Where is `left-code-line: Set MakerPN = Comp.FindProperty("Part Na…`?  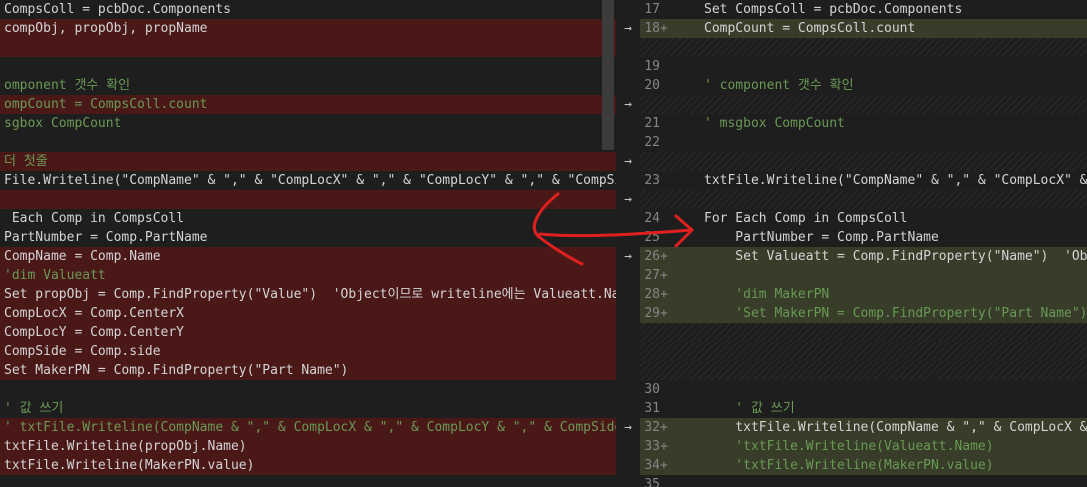 left-code-line: Set MakerPN = Comp.FindProperty("Part Na… is located at coordinates (308, 370).